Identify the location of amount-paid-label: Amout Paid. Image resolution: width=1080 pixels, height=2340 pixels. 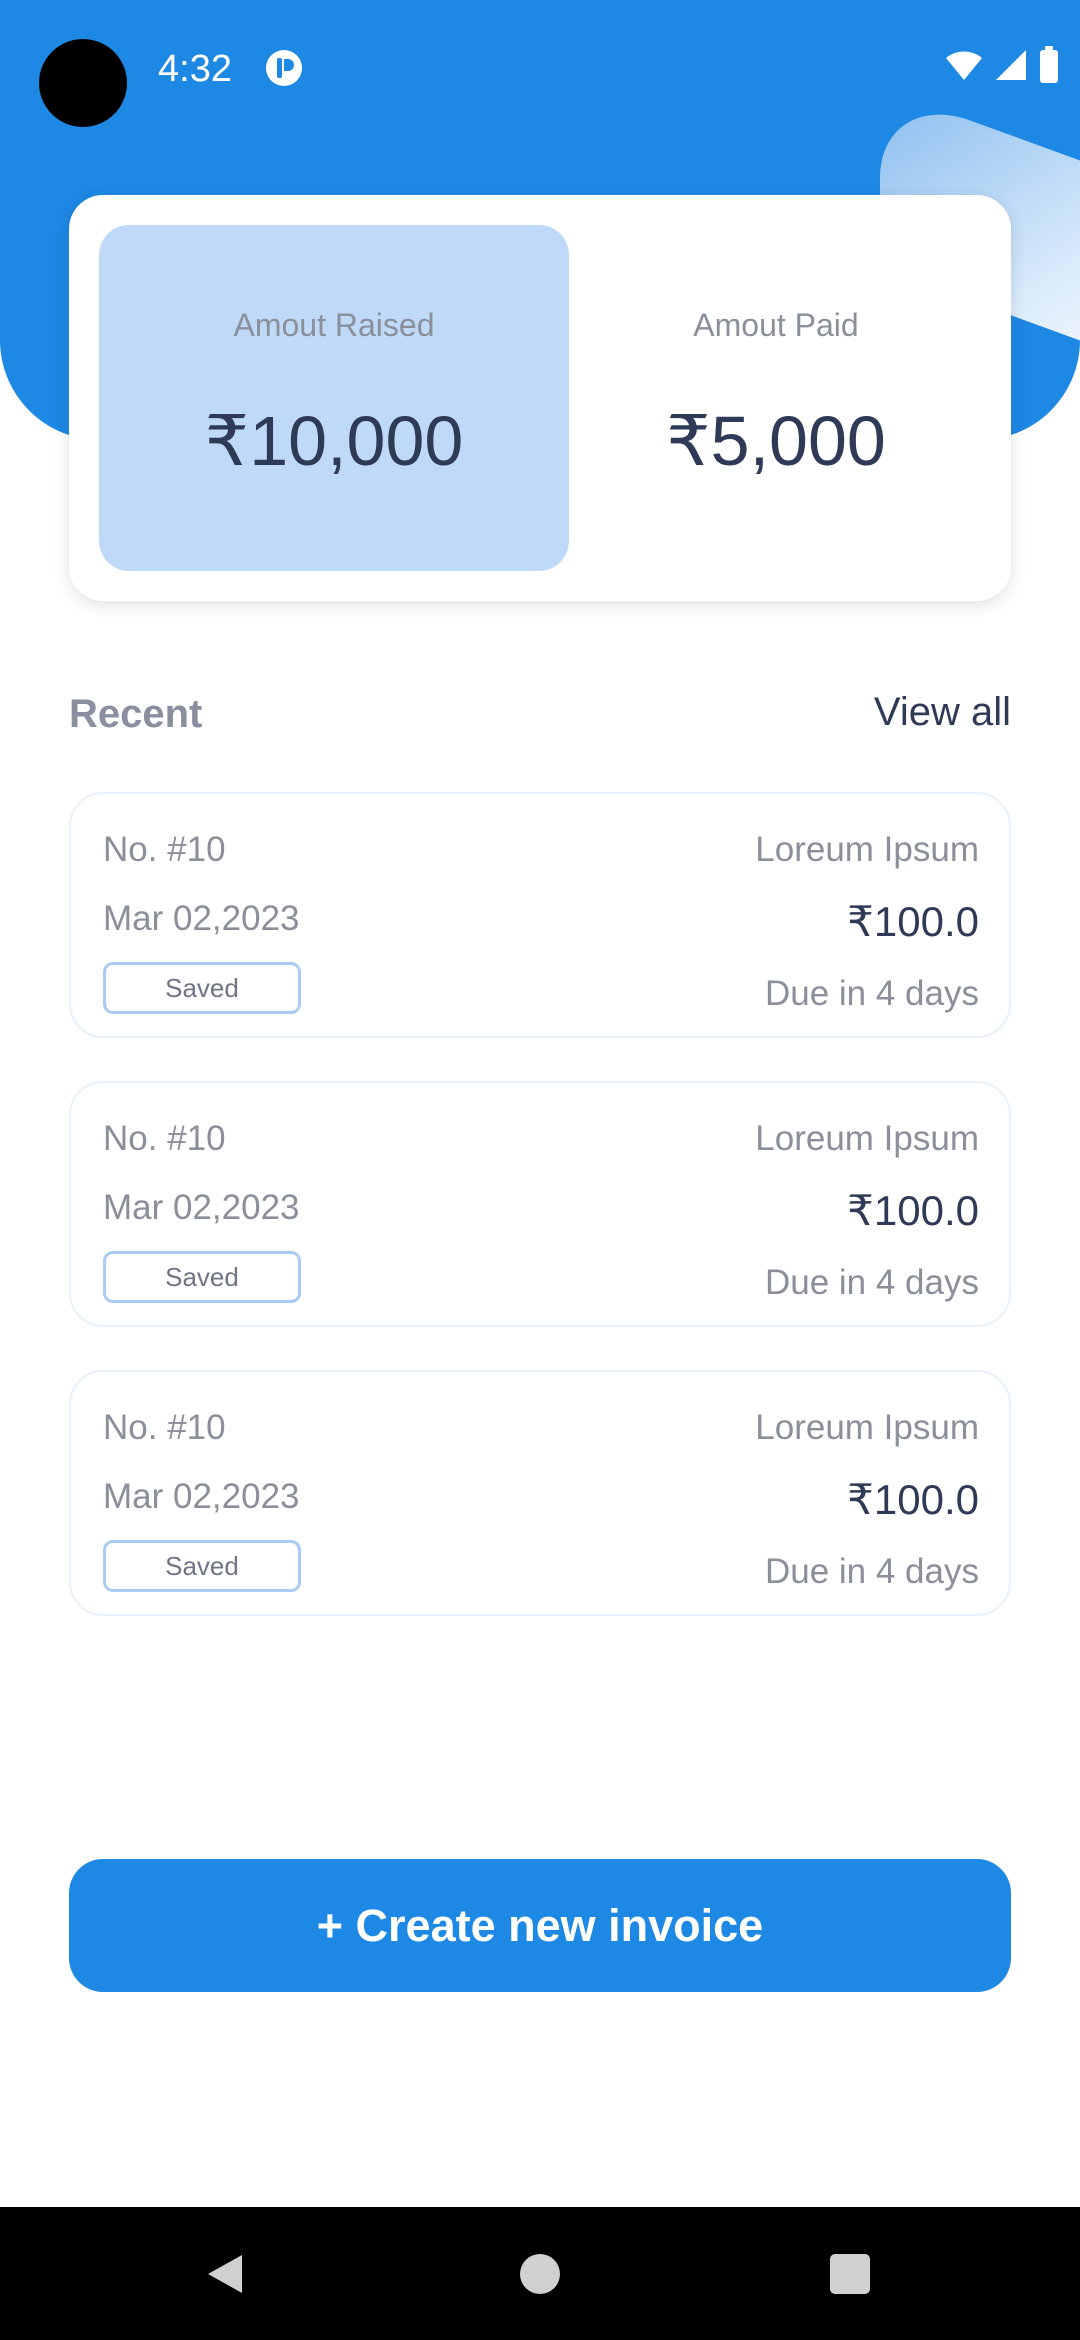
(776, 325).